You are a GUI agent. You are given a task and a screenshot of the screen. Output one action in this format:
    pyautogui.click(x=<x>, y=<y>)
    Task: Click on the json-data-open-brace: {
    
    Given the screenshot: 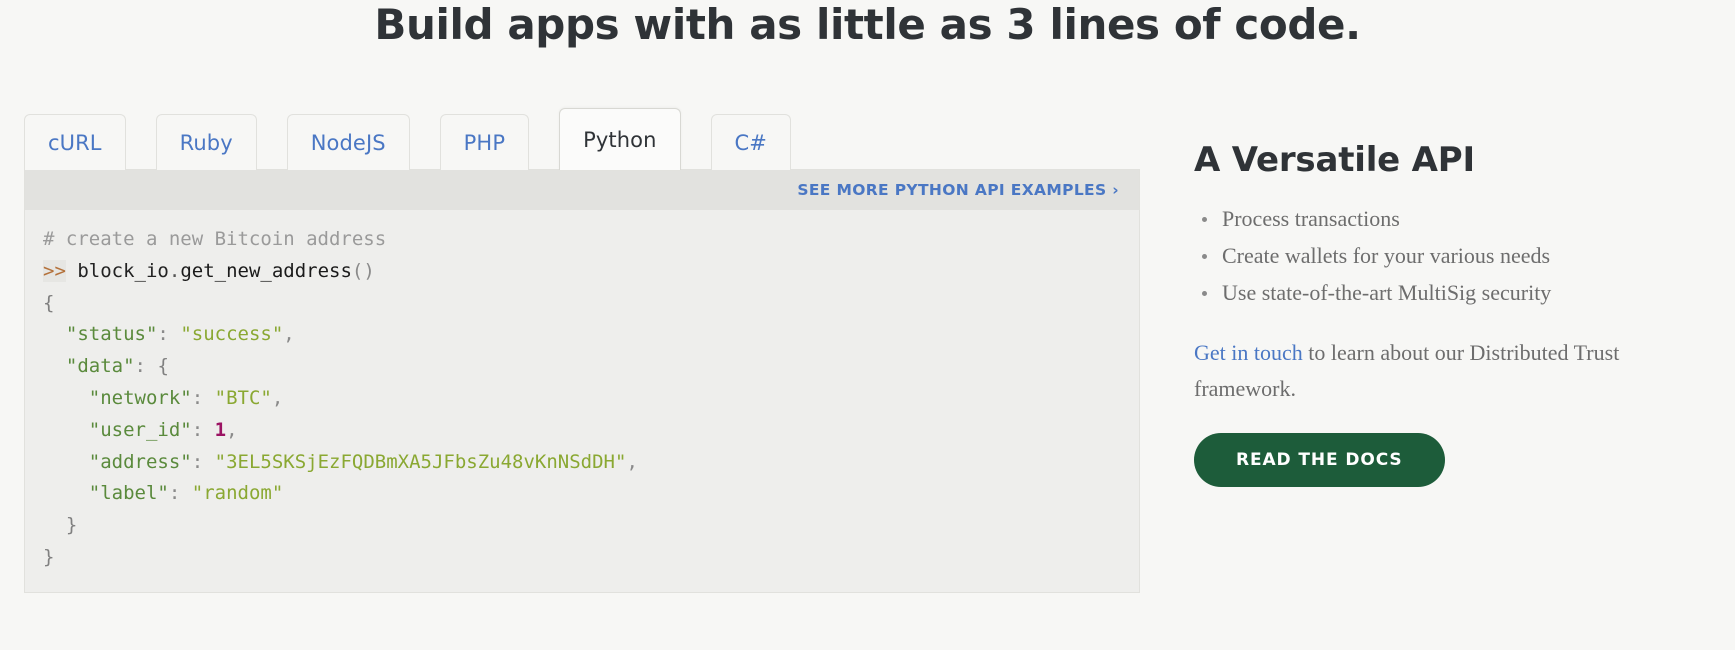 What is the action you would take?
    pyautogui.click(x=163, y=366)
    